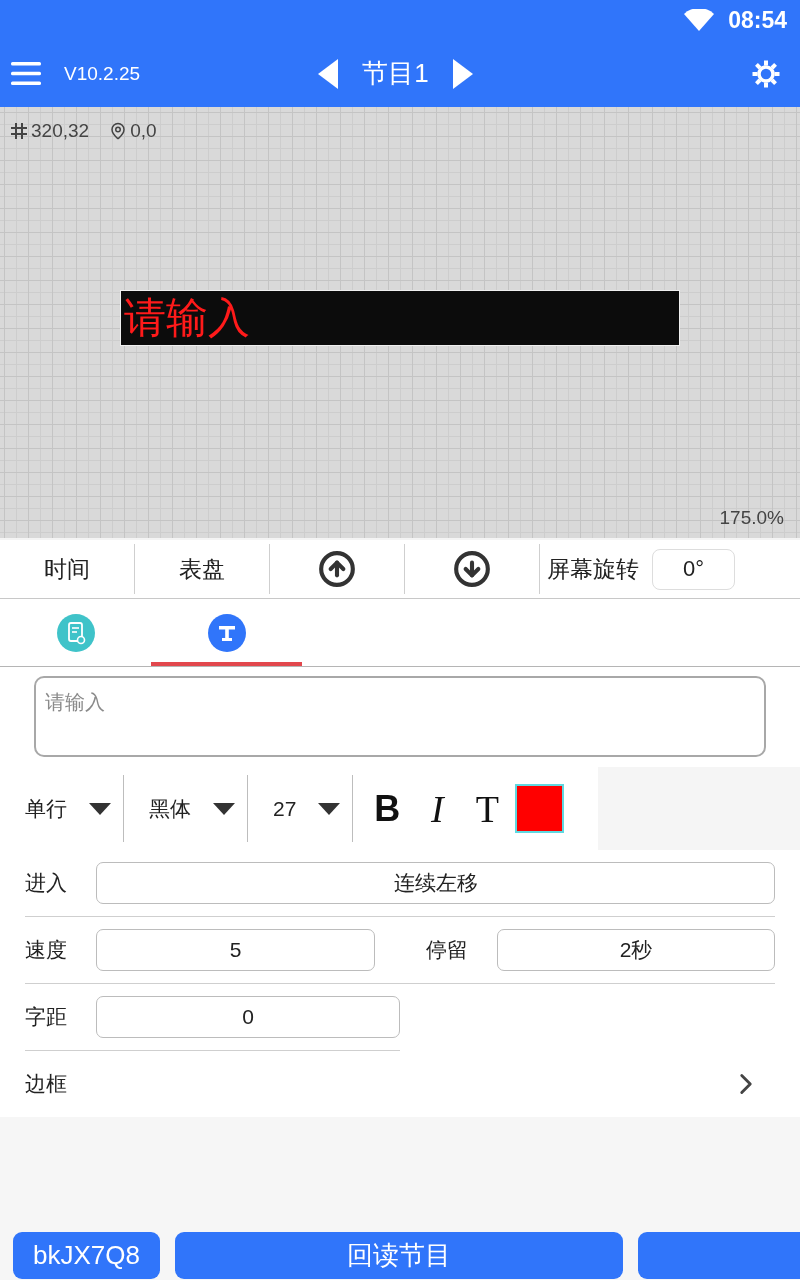 This screenshot has height=1280, width=800. I want to click on dropdown-select: 黑体, so click(186, 808).